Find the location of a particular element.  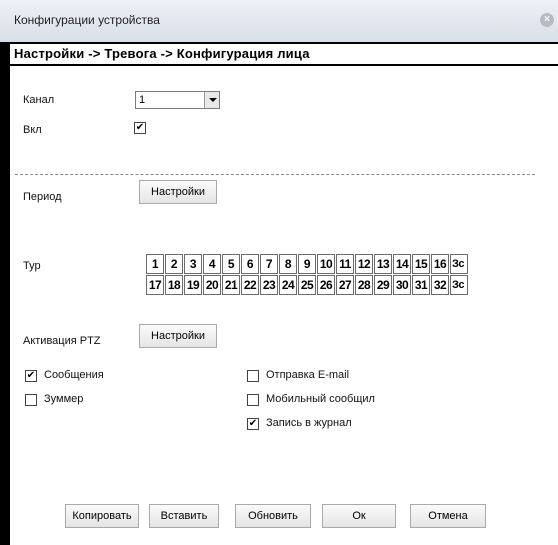

tour-cell: 3 is located at coordinates (193, 264).